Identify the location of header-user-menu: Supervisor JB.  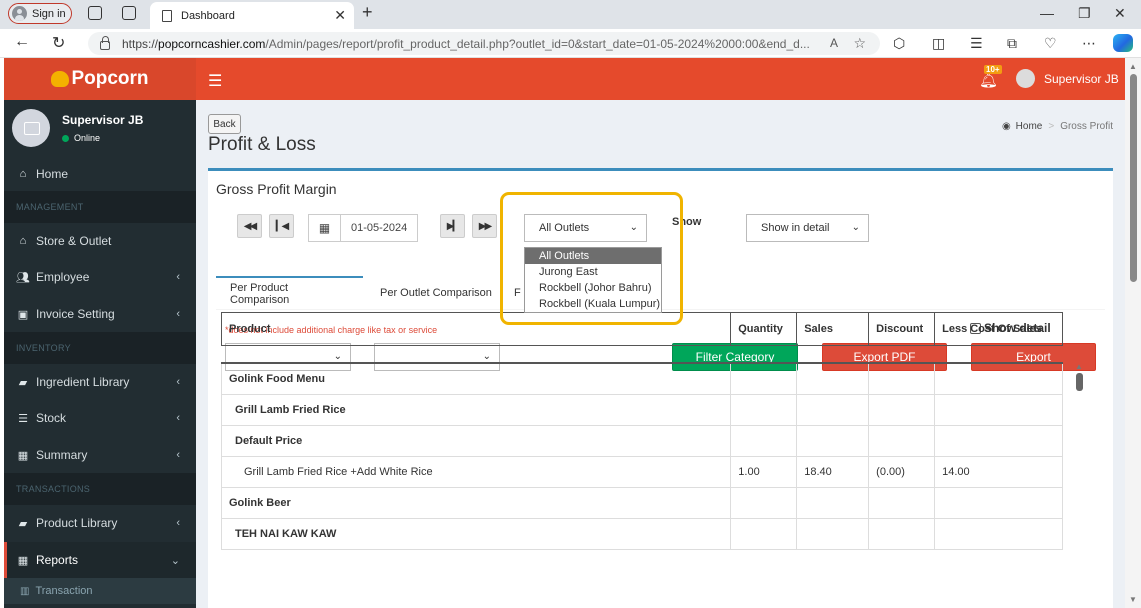
(1067, 78).